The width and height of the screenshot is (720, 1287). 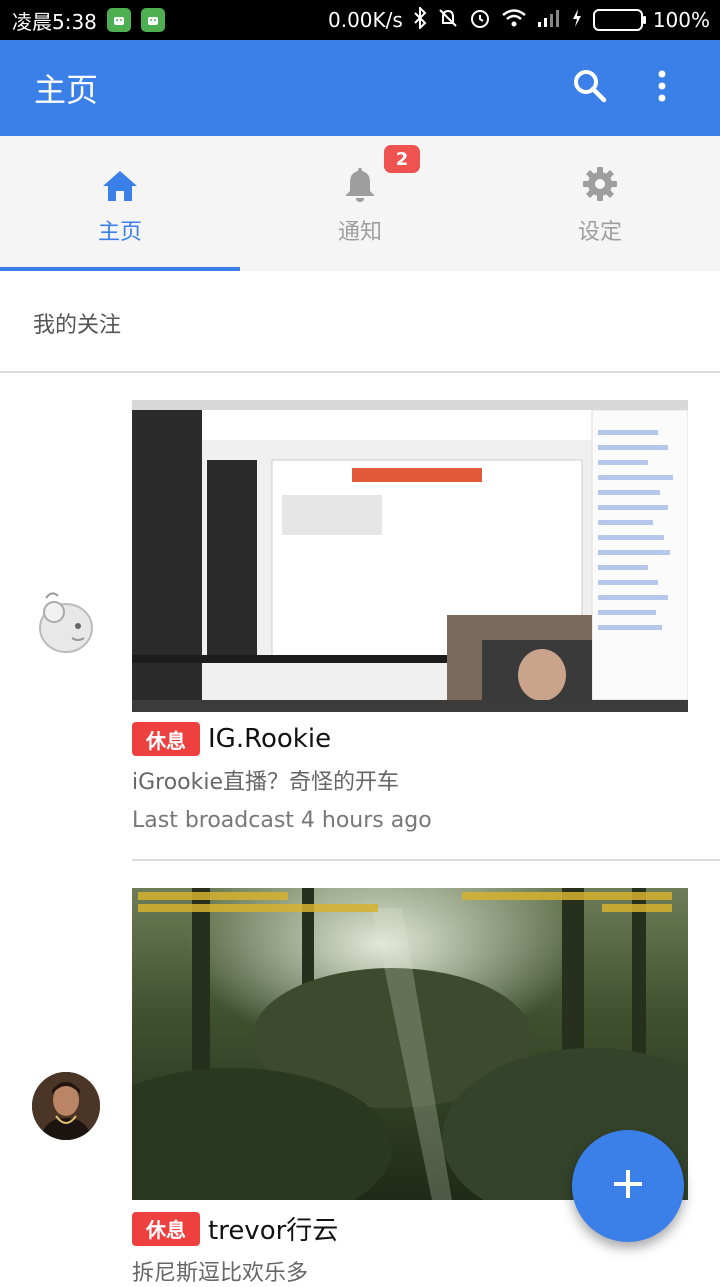 What do you see at coordinates (420, 19) in the screenshot?
I see `bluetooth-icon` at bounding box center [420, 19].